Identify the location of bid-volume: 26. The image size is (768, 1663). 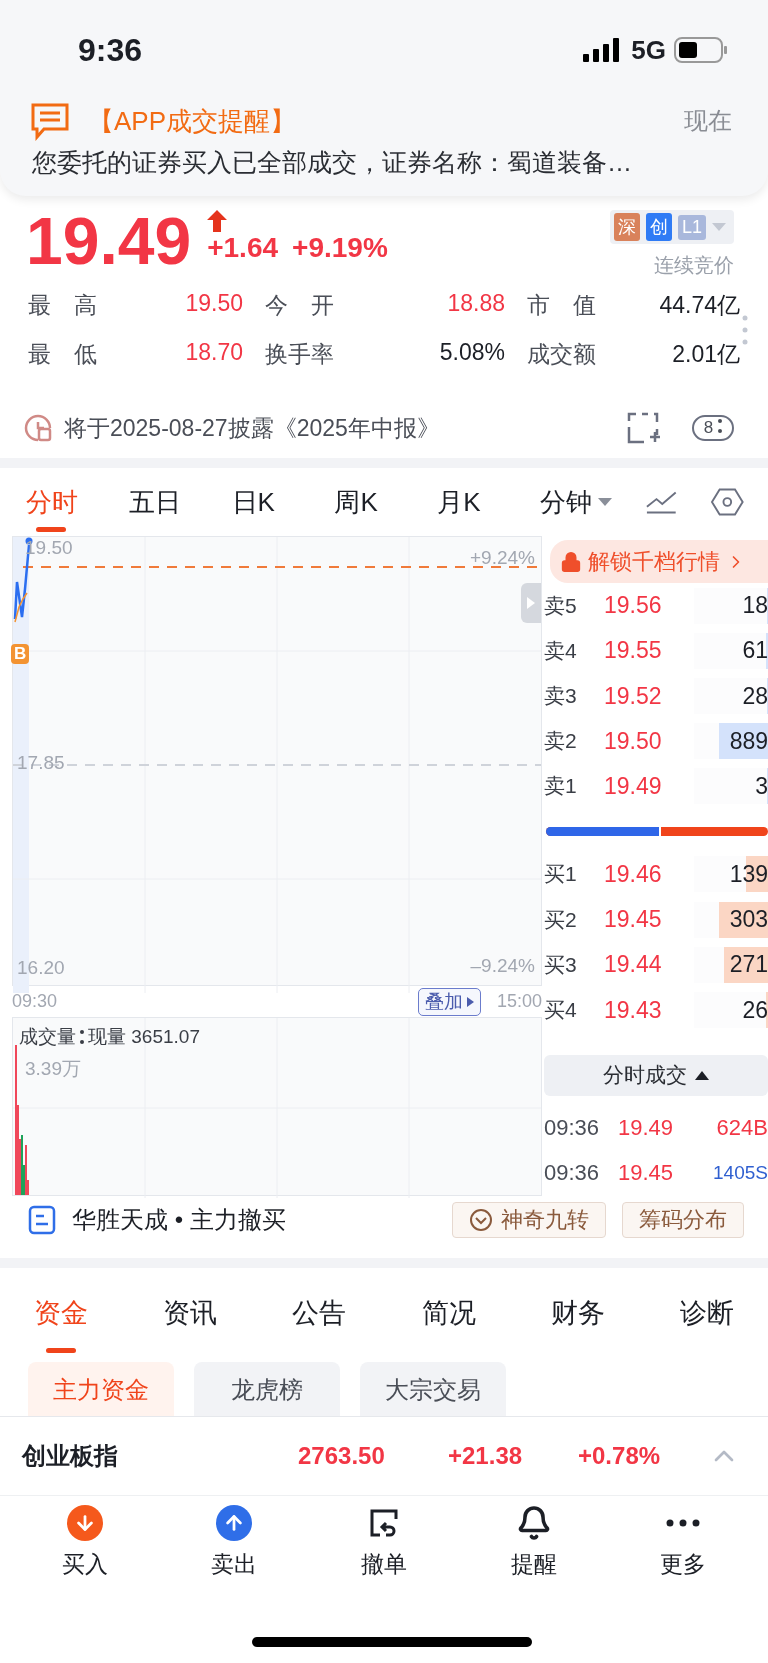
(755, 1010).